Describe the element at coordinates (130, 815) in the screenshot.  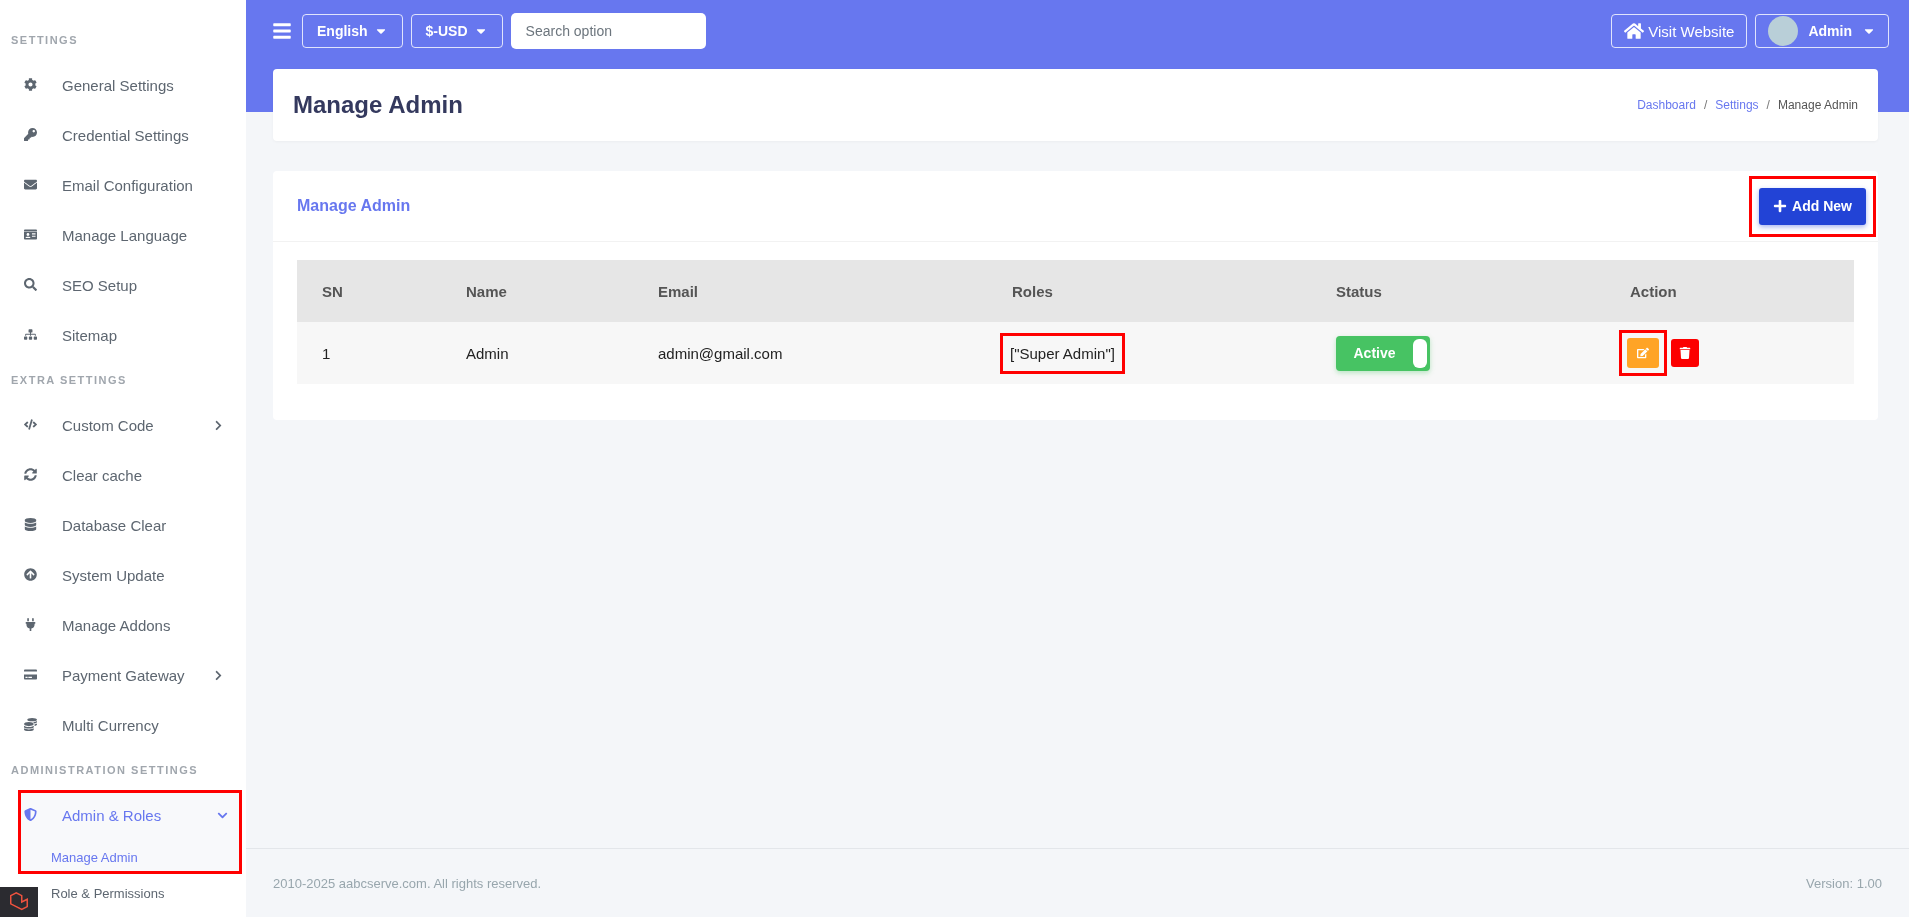
I see `sidebar-item: Admin & Roles` at that location.